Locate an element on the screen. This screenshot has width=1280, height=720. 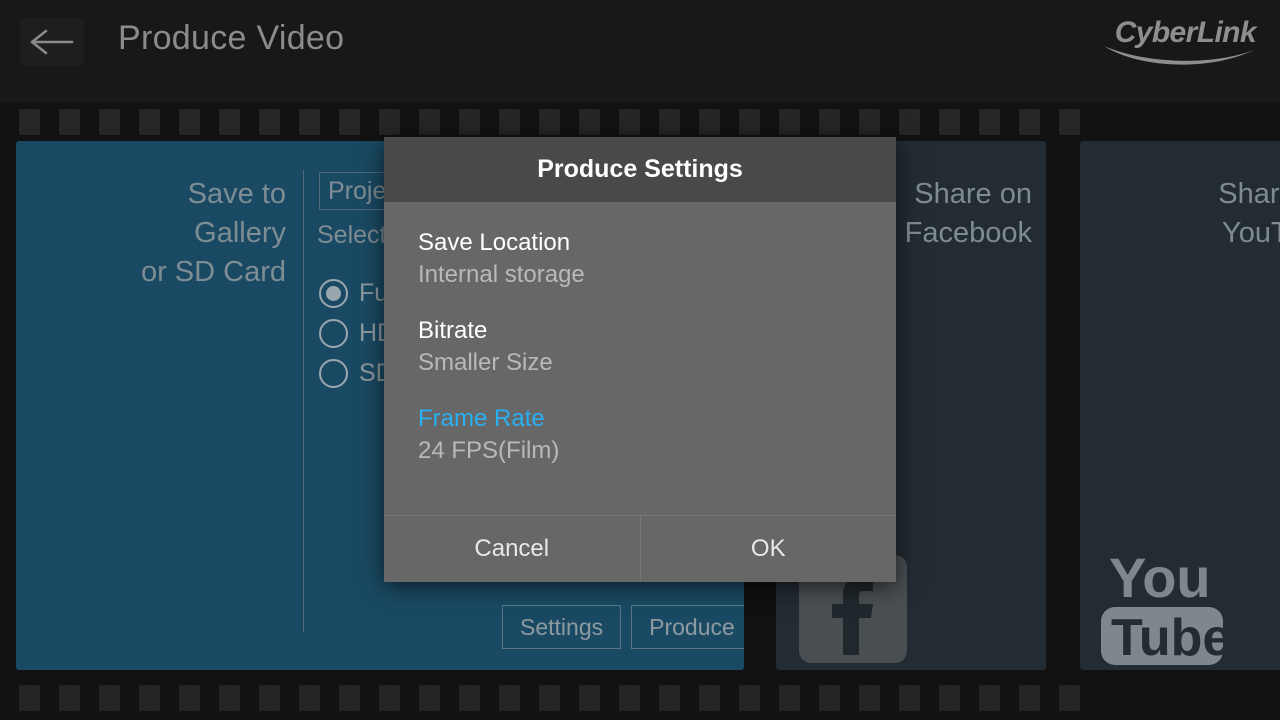
svg-text: You is located at coordinates (1160, 577).